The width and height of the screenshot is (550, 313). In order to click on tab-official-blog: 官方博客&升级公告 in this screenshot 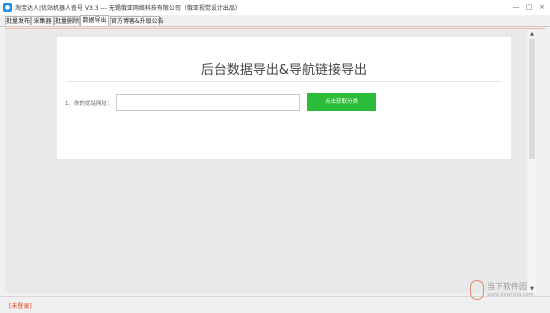, I will do `click(137, 20)`.